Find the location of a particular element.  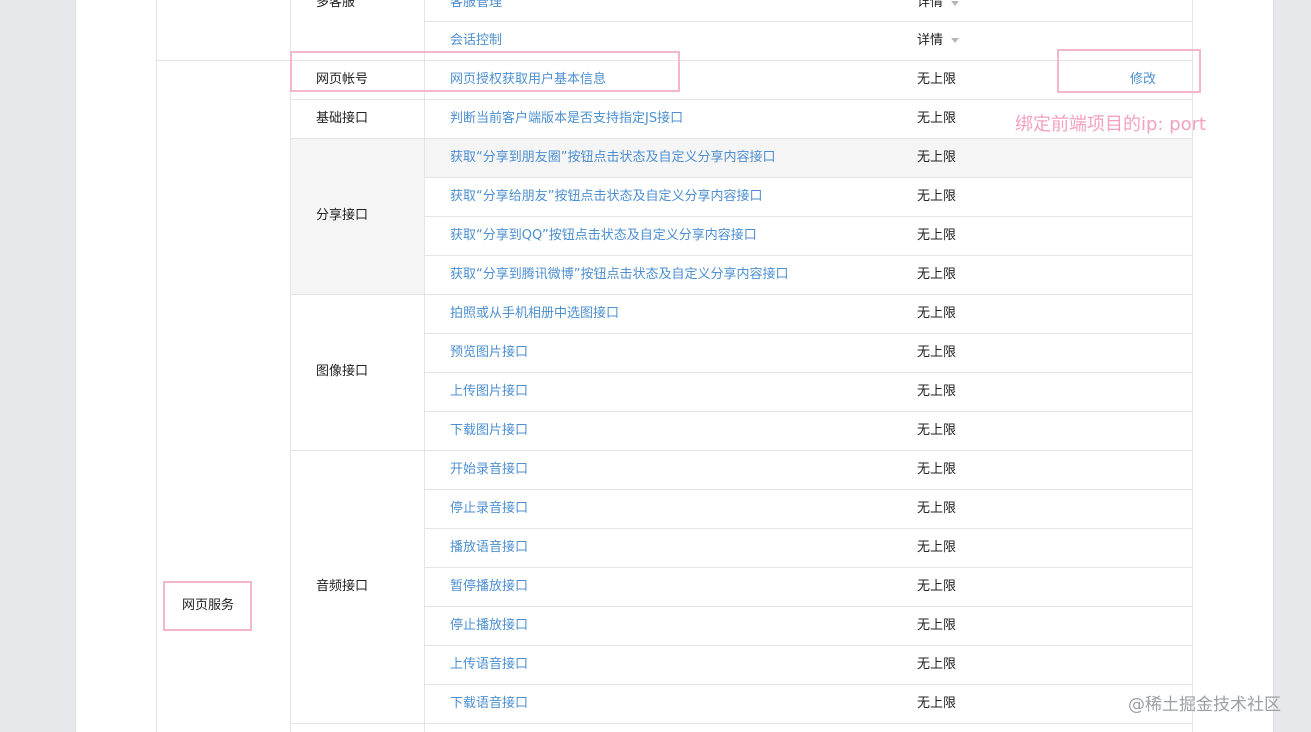

api-link: 播放语音接口 is located at coordinates (489, 548).